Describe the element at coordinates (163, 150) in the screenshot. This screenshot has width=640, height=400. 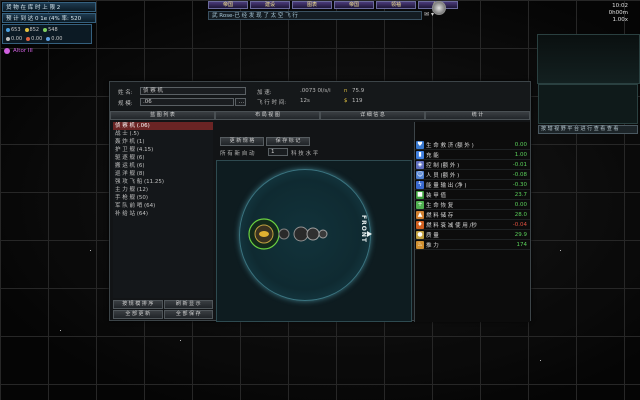
I see `list-item: 护 卫 舰 (4.15)` at that location.